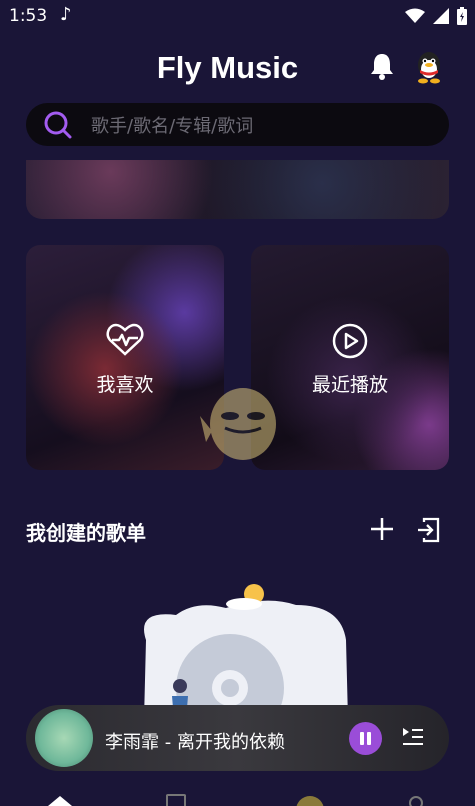 Image resolution: width=475 pixels, height=806 pixels. Describe the element at coordinates (195, 742) in the screenshot. I see `now-playing-title: 李雨霏 - 离开我的依赖` at that location.